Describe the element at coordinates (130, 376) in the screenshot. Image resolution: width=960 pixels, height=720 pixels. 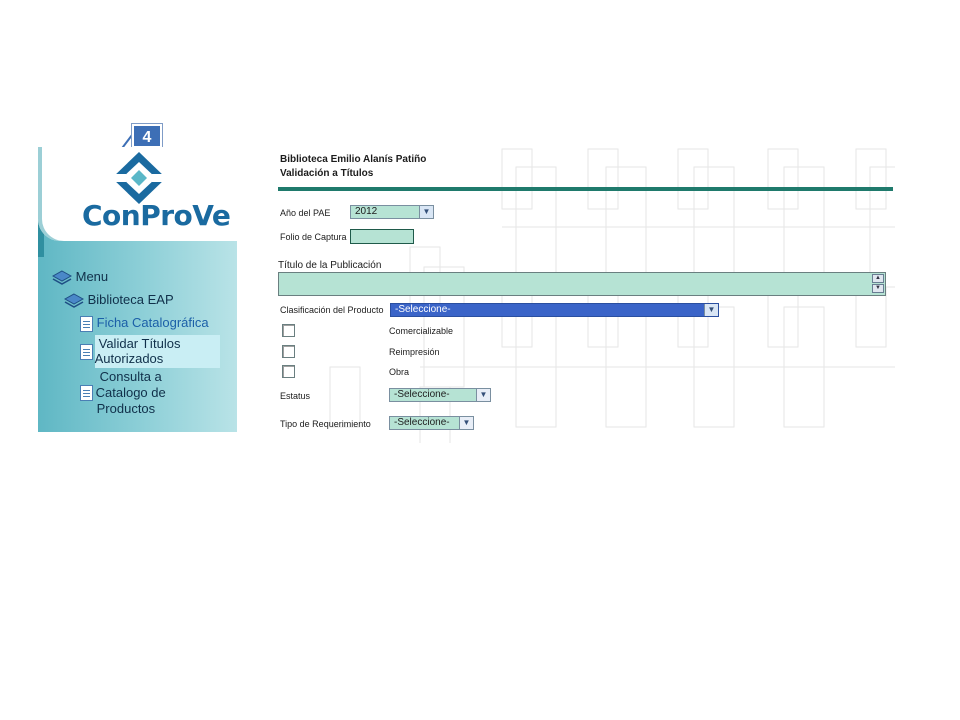
I see `menu-item-label-line1: Consulta a` at that location.